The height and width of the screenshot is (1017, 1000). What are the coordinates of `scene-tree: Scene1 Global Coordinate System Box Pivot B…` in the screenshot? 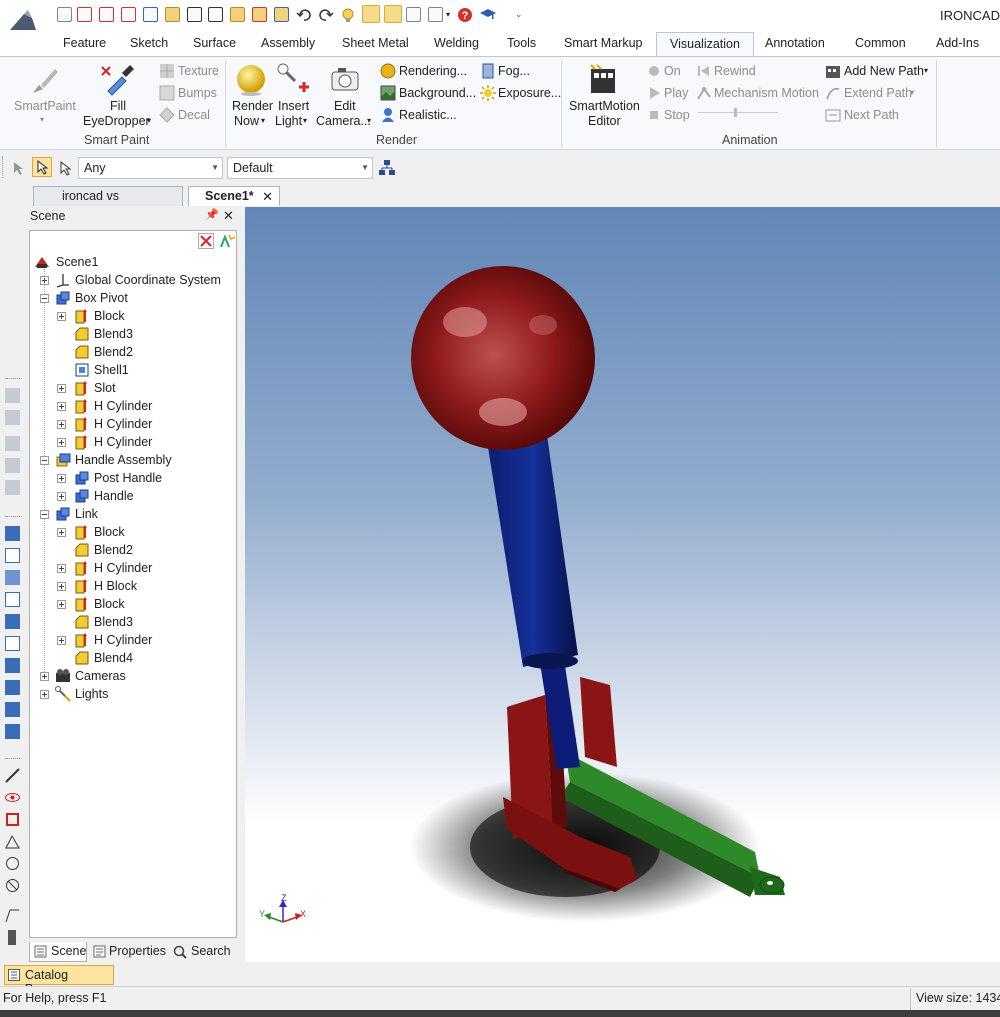 It's located at (133, 594).